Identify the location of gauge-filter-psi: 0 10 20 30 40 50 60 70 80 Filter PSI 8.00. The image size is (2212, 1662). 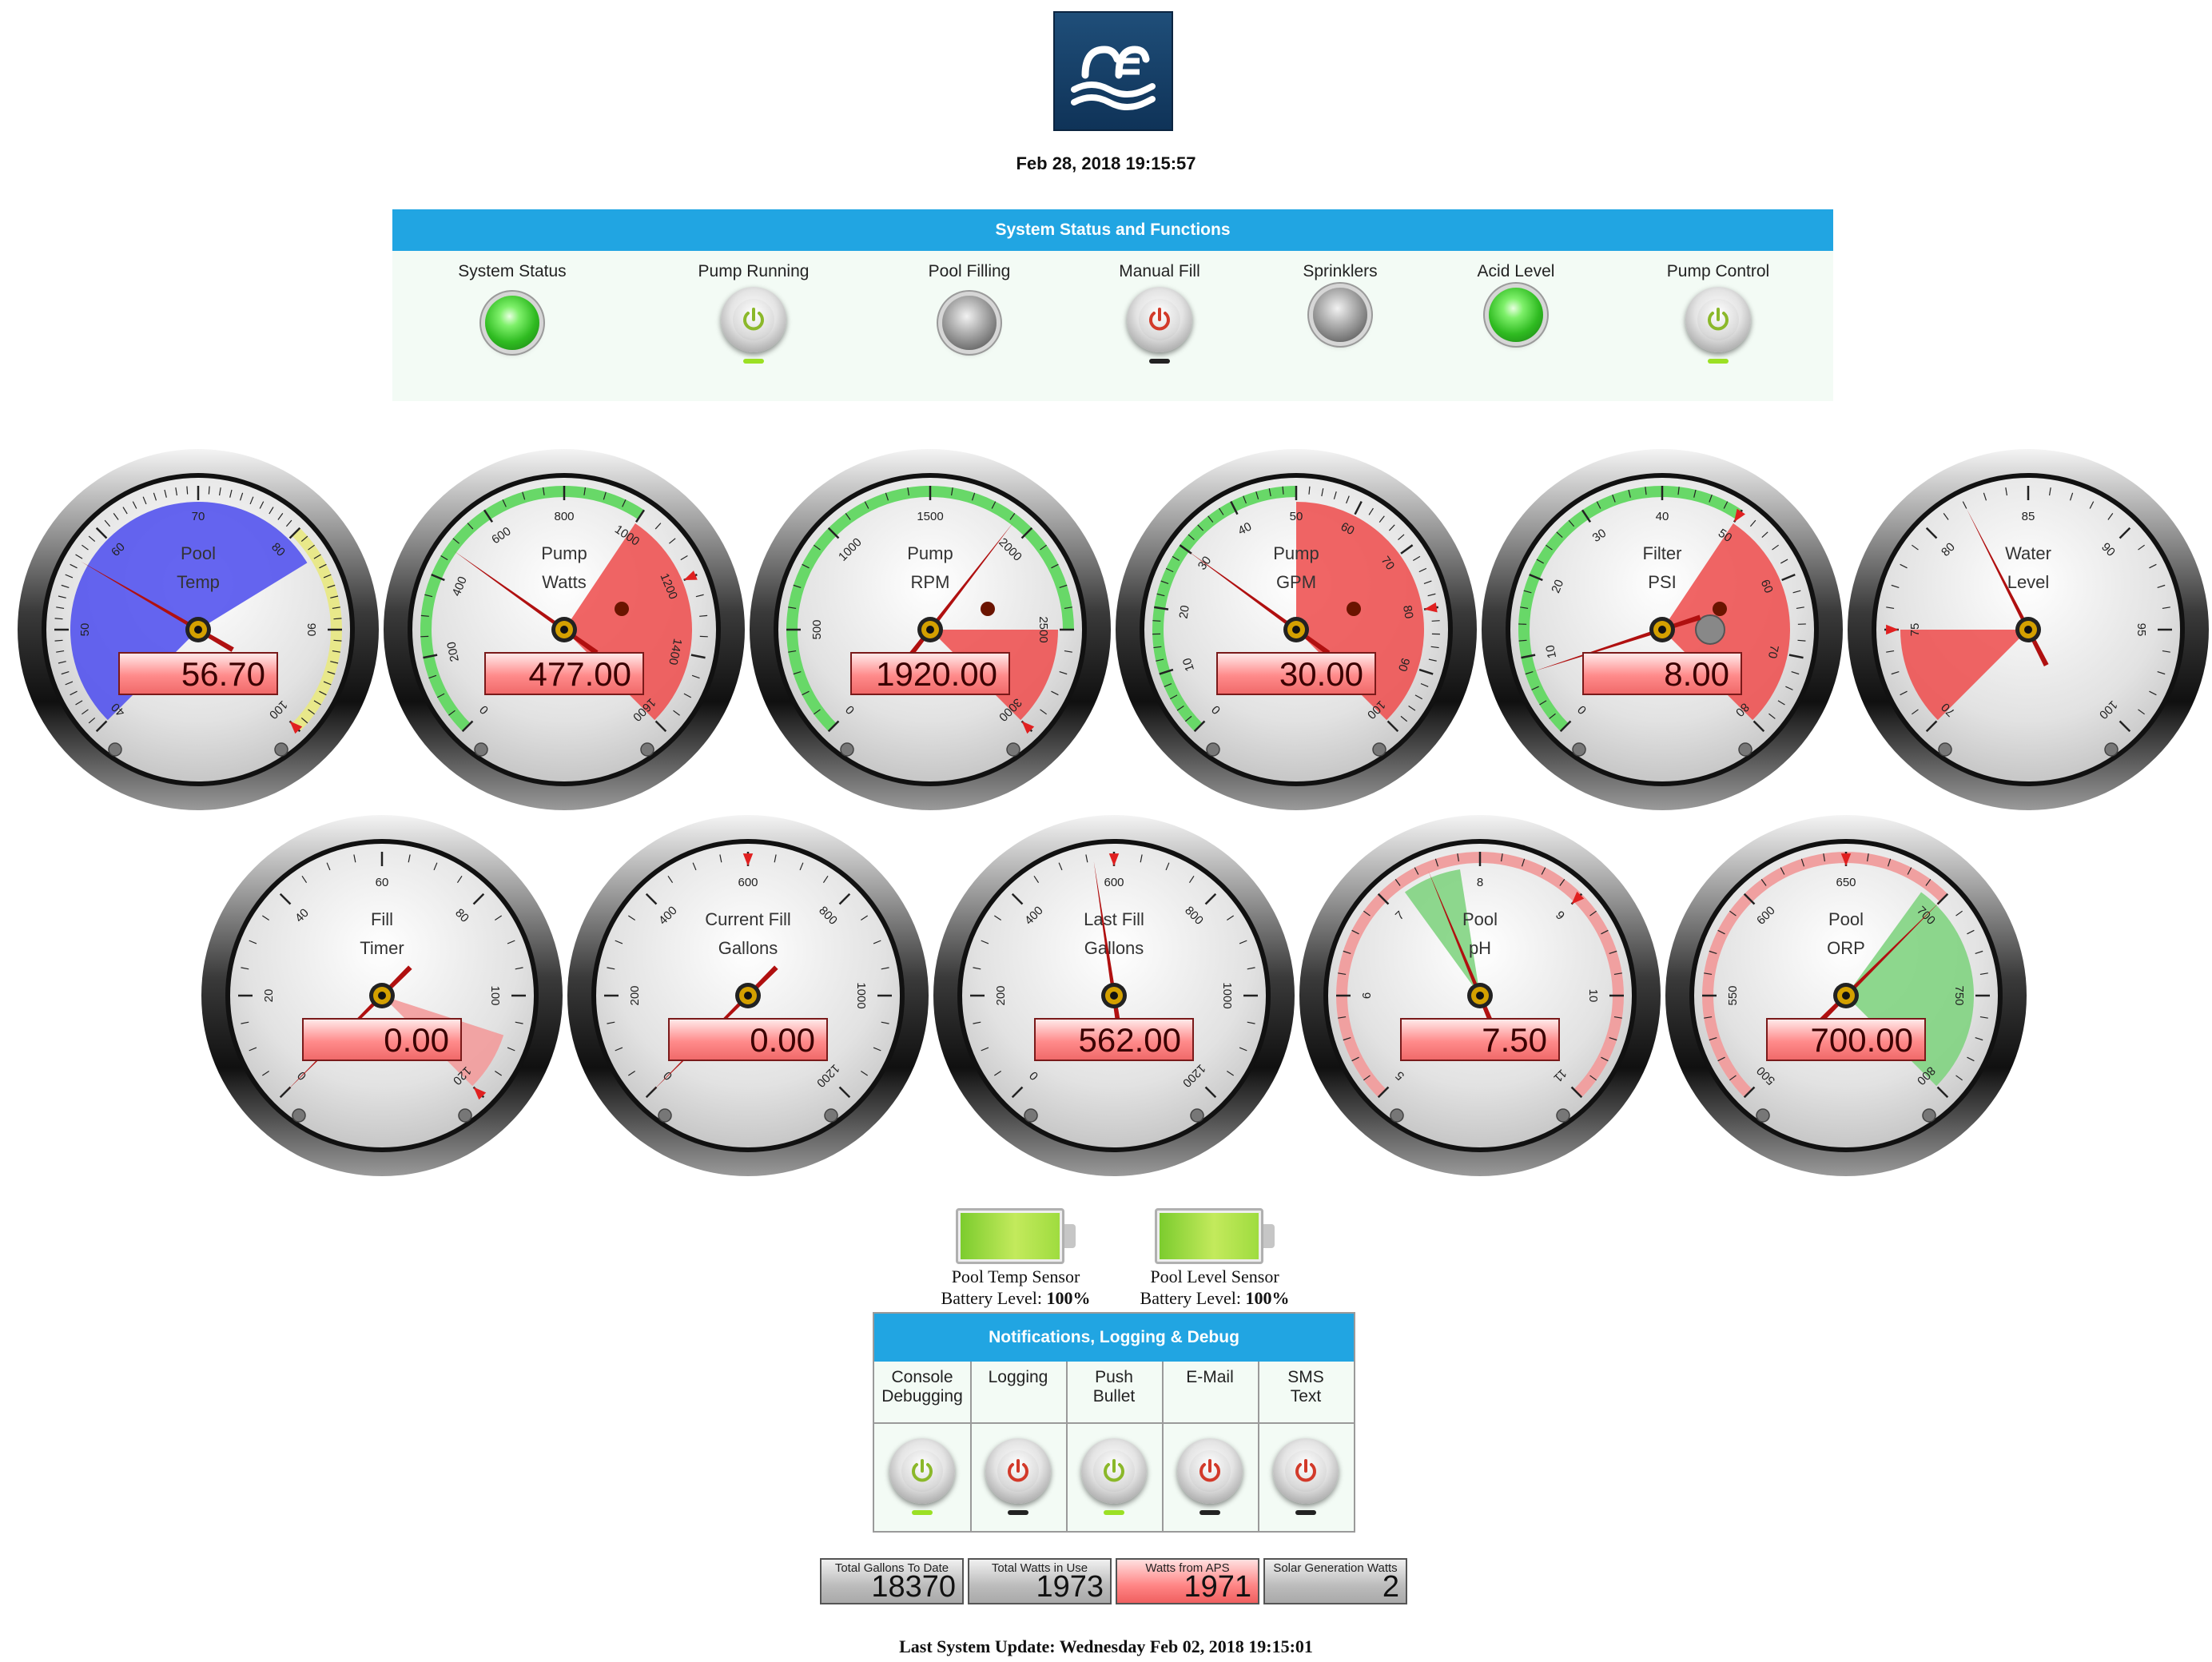
(1662, 629).